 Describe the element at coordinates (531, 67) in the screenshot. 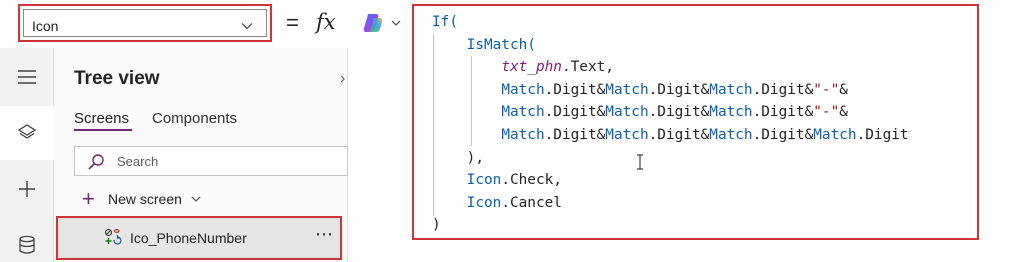

I see `formula-token: txt_phn` at that location.